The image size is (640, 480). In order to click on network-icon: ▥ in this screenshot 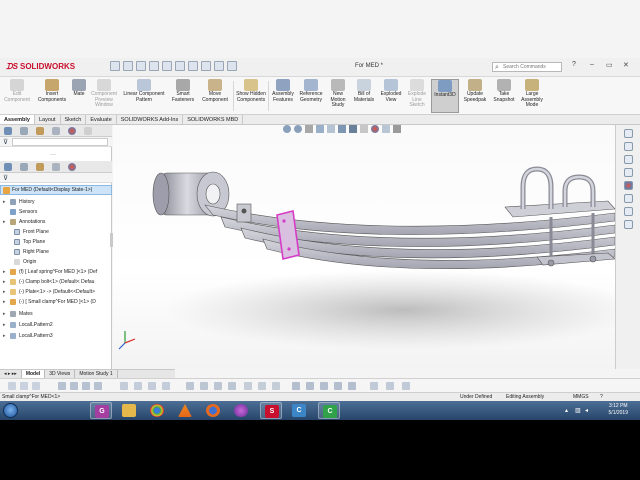, I will do `click(578, 410)`.